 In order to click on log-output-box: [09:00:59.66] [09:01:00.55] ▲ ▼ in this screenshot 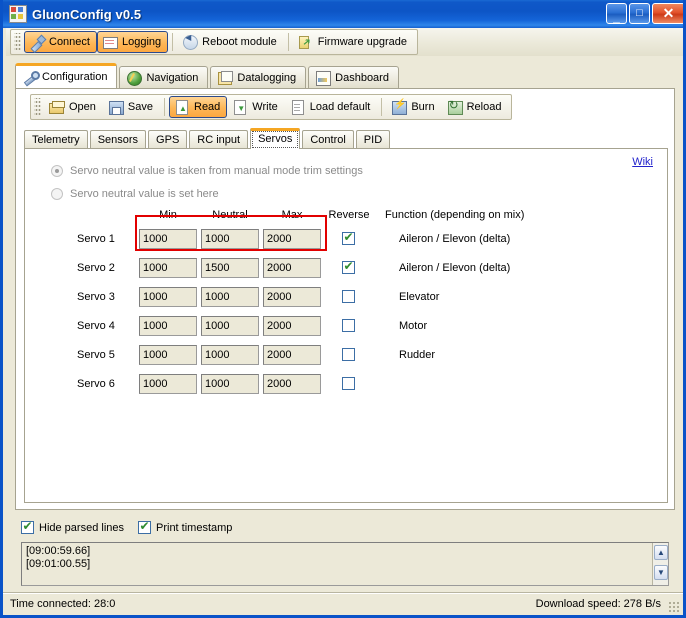, I will do `click(345, 564)`.